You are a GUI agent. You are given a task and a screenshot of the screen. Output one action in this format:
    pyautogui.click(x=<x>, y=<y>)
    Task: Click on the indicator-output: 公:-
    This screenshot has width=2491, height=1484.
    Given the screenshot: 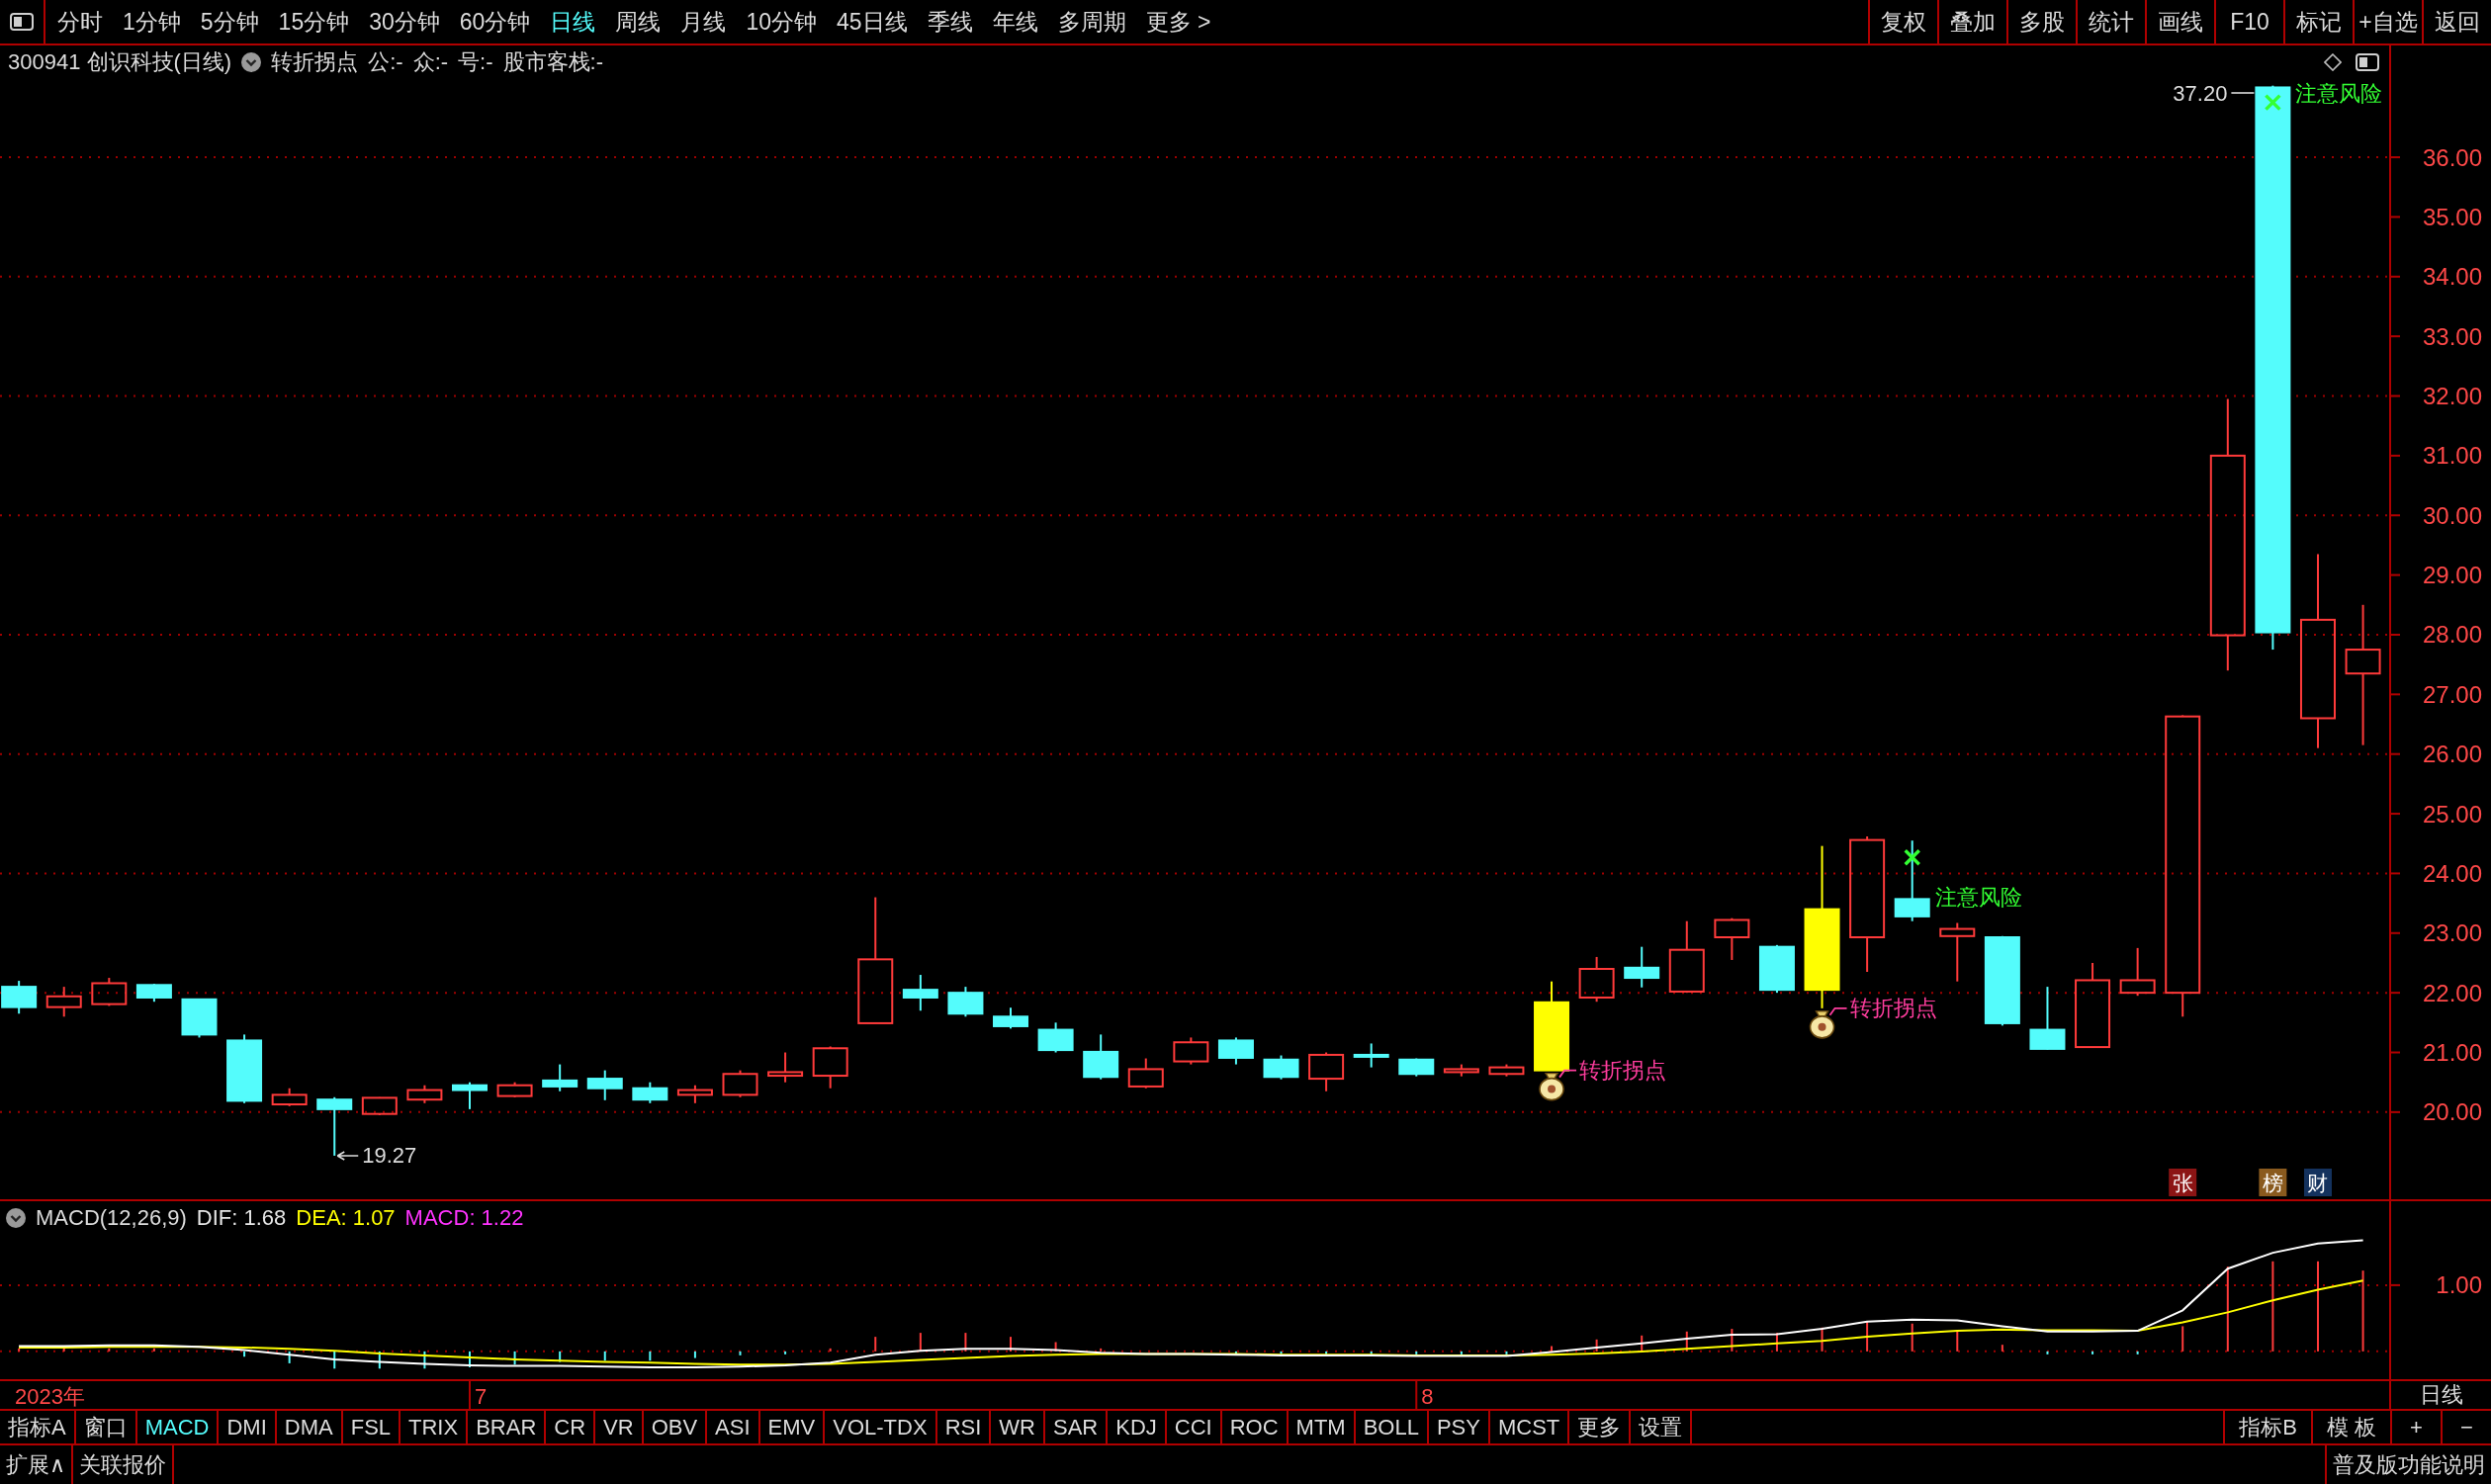 What is the action you would take?
    pyautogui.click(x=385, y=62)
    